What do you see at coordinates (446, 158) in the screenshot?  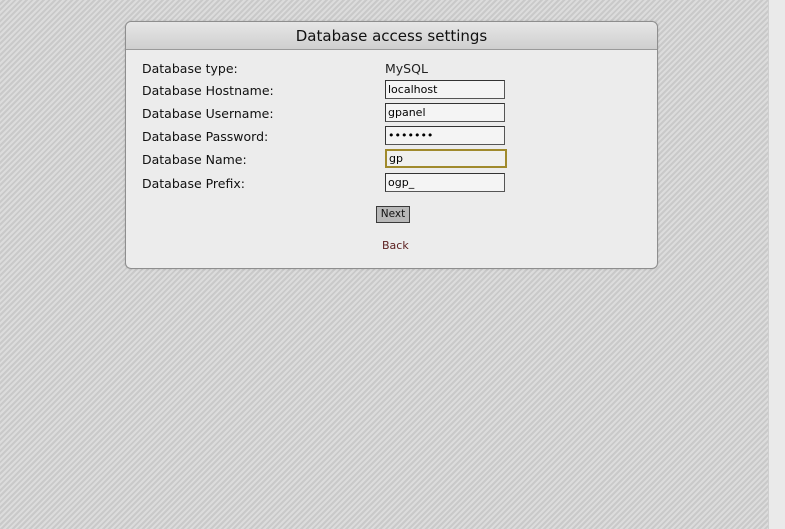 I see `database-name-input` at bounding box center [446, 158].